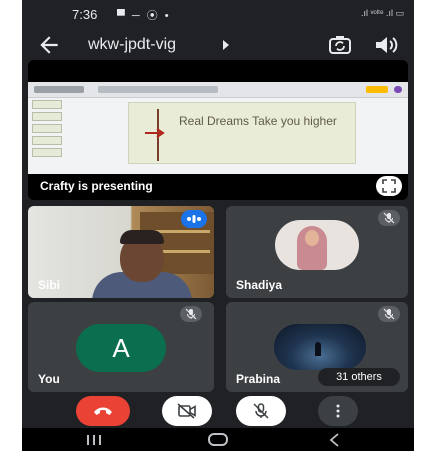 The image size is (430, 451). What do you see at coordinates (49, 45) in the screenshot?
I see `back-arrow-icon` at bounding box center [49, 45].